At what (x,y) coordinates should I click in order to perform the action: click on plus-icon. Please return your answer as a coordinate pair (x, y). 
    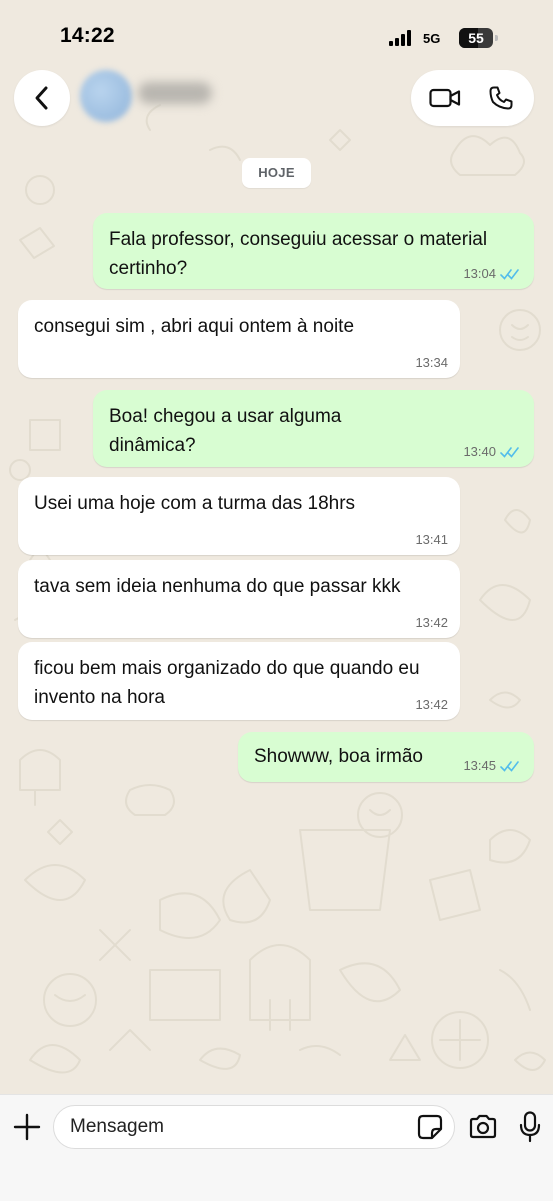
    Looking at the image, I should click on (27, 1127).